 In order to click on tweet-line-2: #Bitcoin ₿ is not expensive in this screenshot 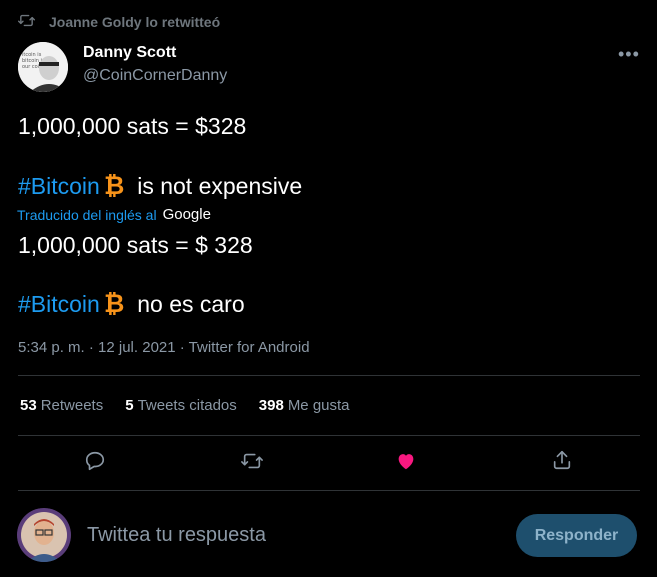, I will do `click(160, 185)`.